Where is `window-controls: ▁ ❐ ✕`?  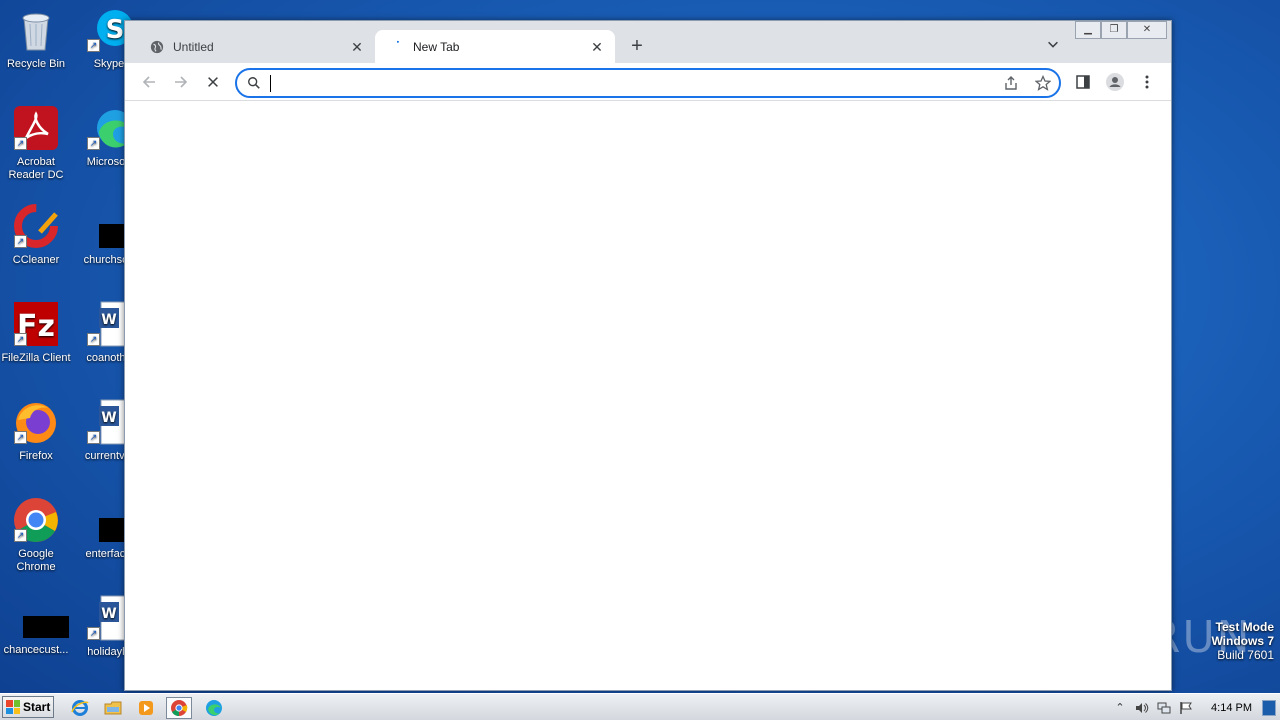 window-controls: ▁ ❐ ✕ is located at coordinates (1121, 30).